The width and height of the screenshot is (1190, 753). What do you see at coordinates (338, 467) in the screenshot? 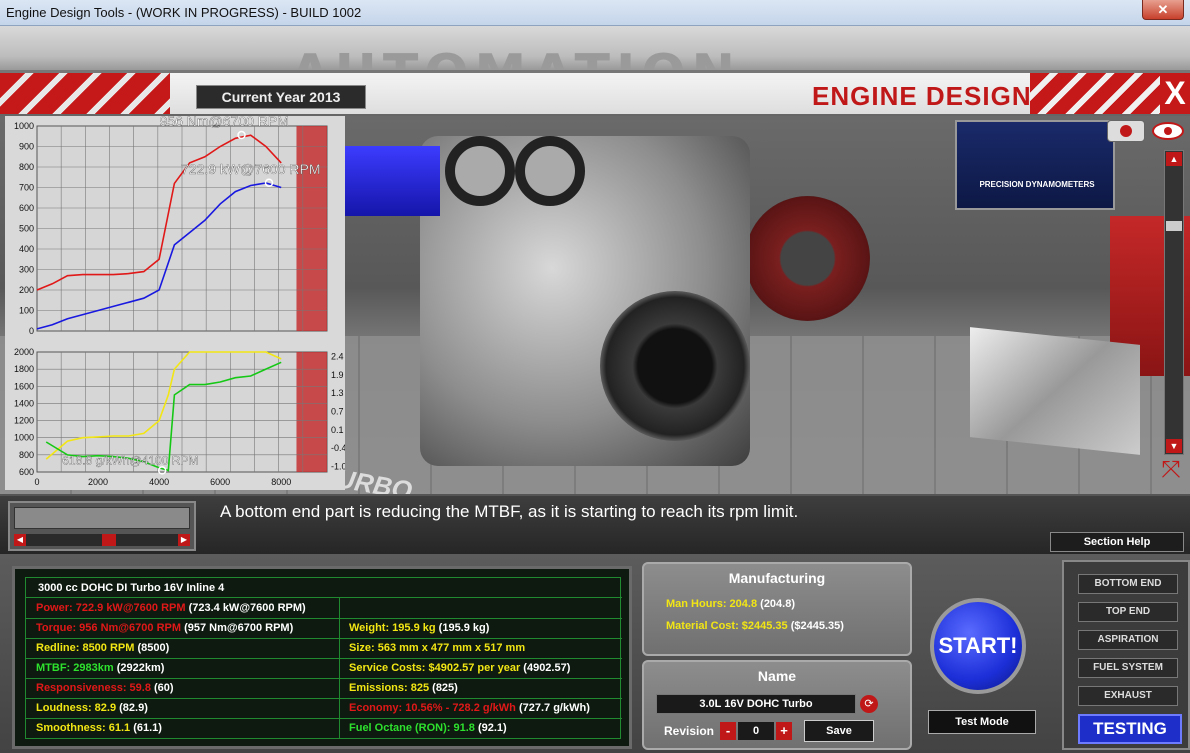
I see `y2-tick-label: -1.0` at bounding box center [338, 467].